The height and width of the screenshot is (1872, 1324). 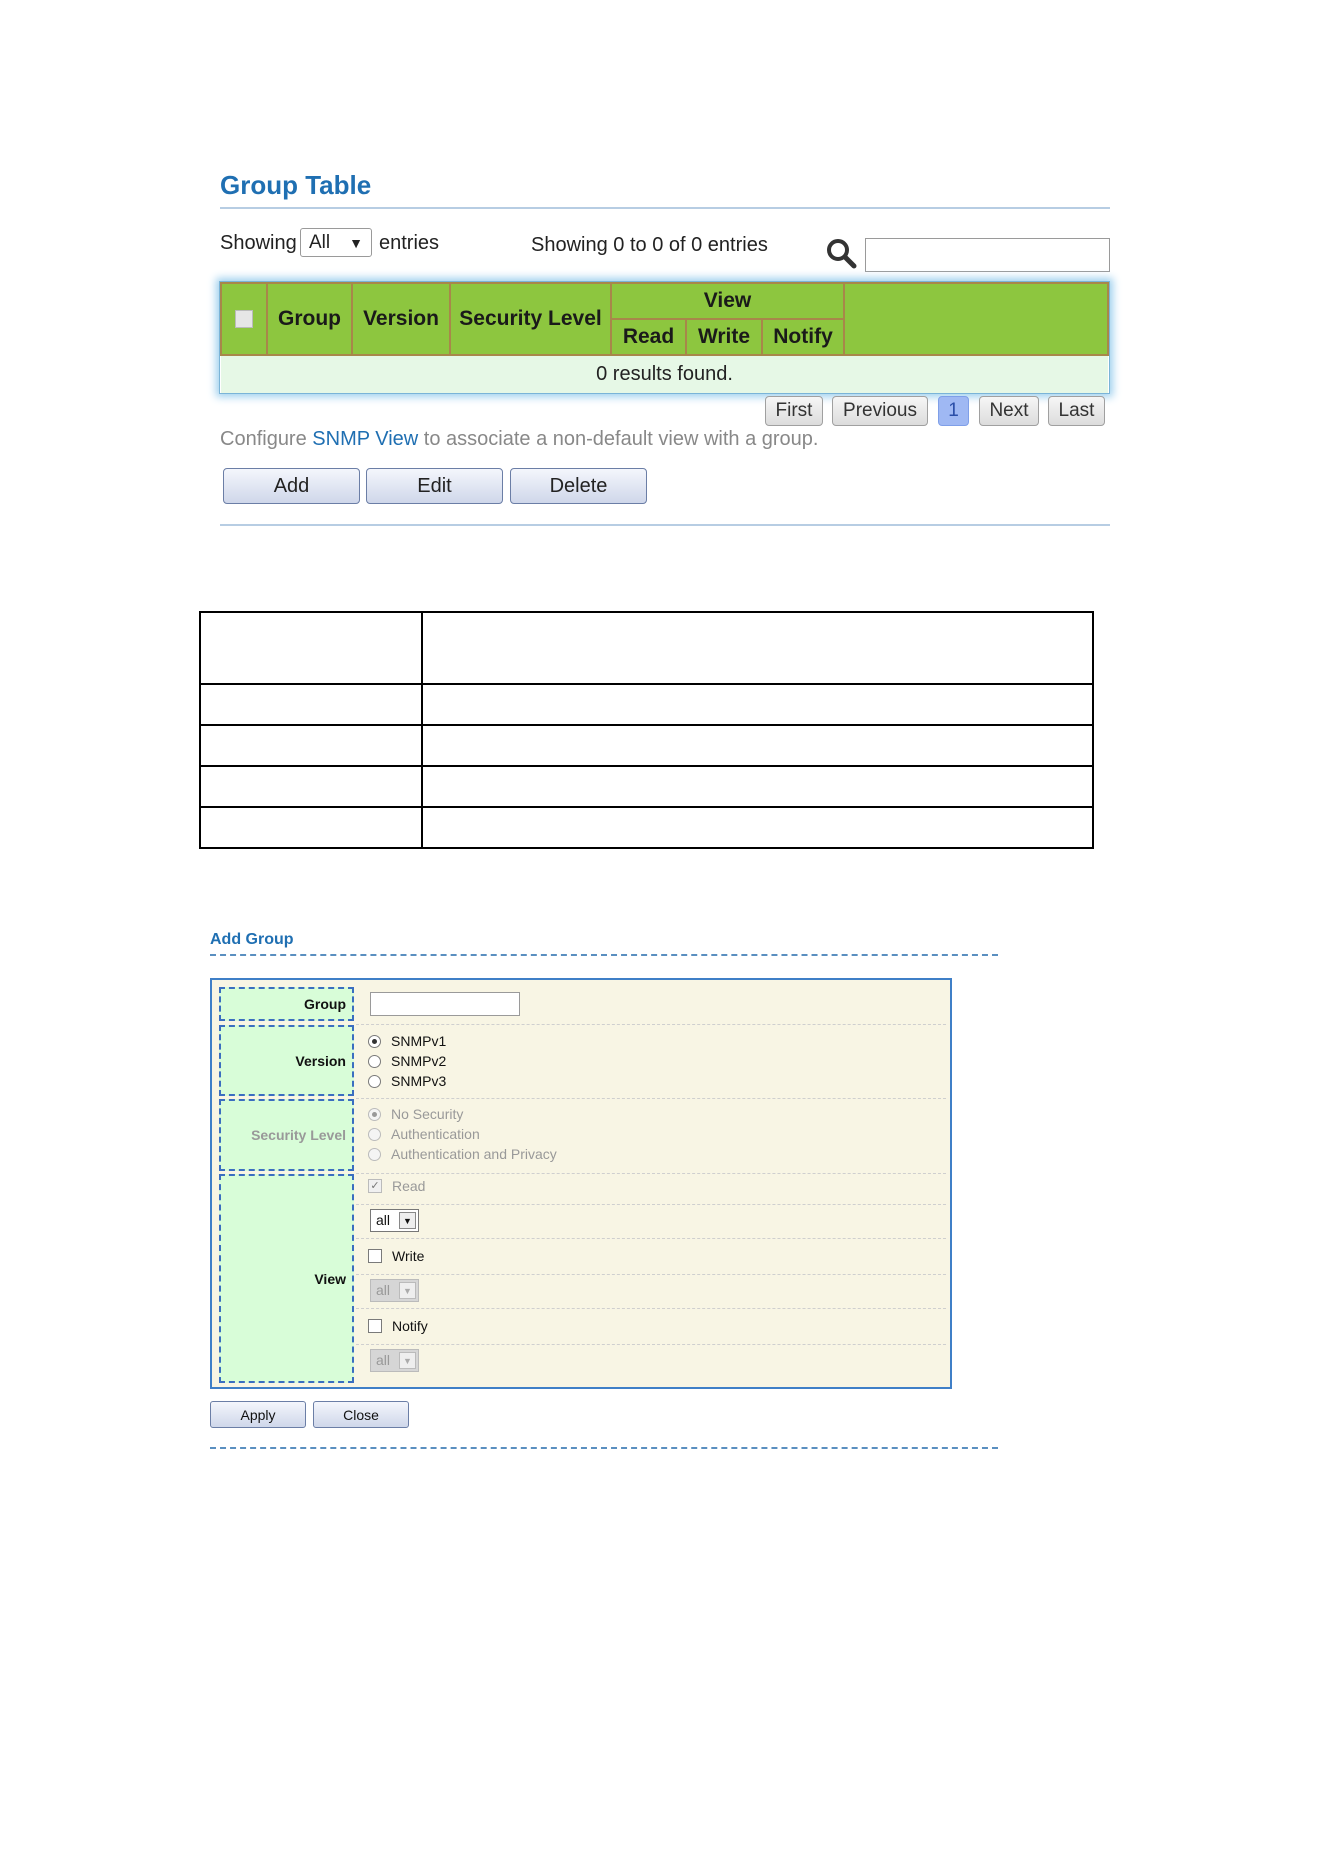 What do you see at coordinates (445, 1004) in the screenshot?
I see `group-name-input` at bounding box center [445, 1004].